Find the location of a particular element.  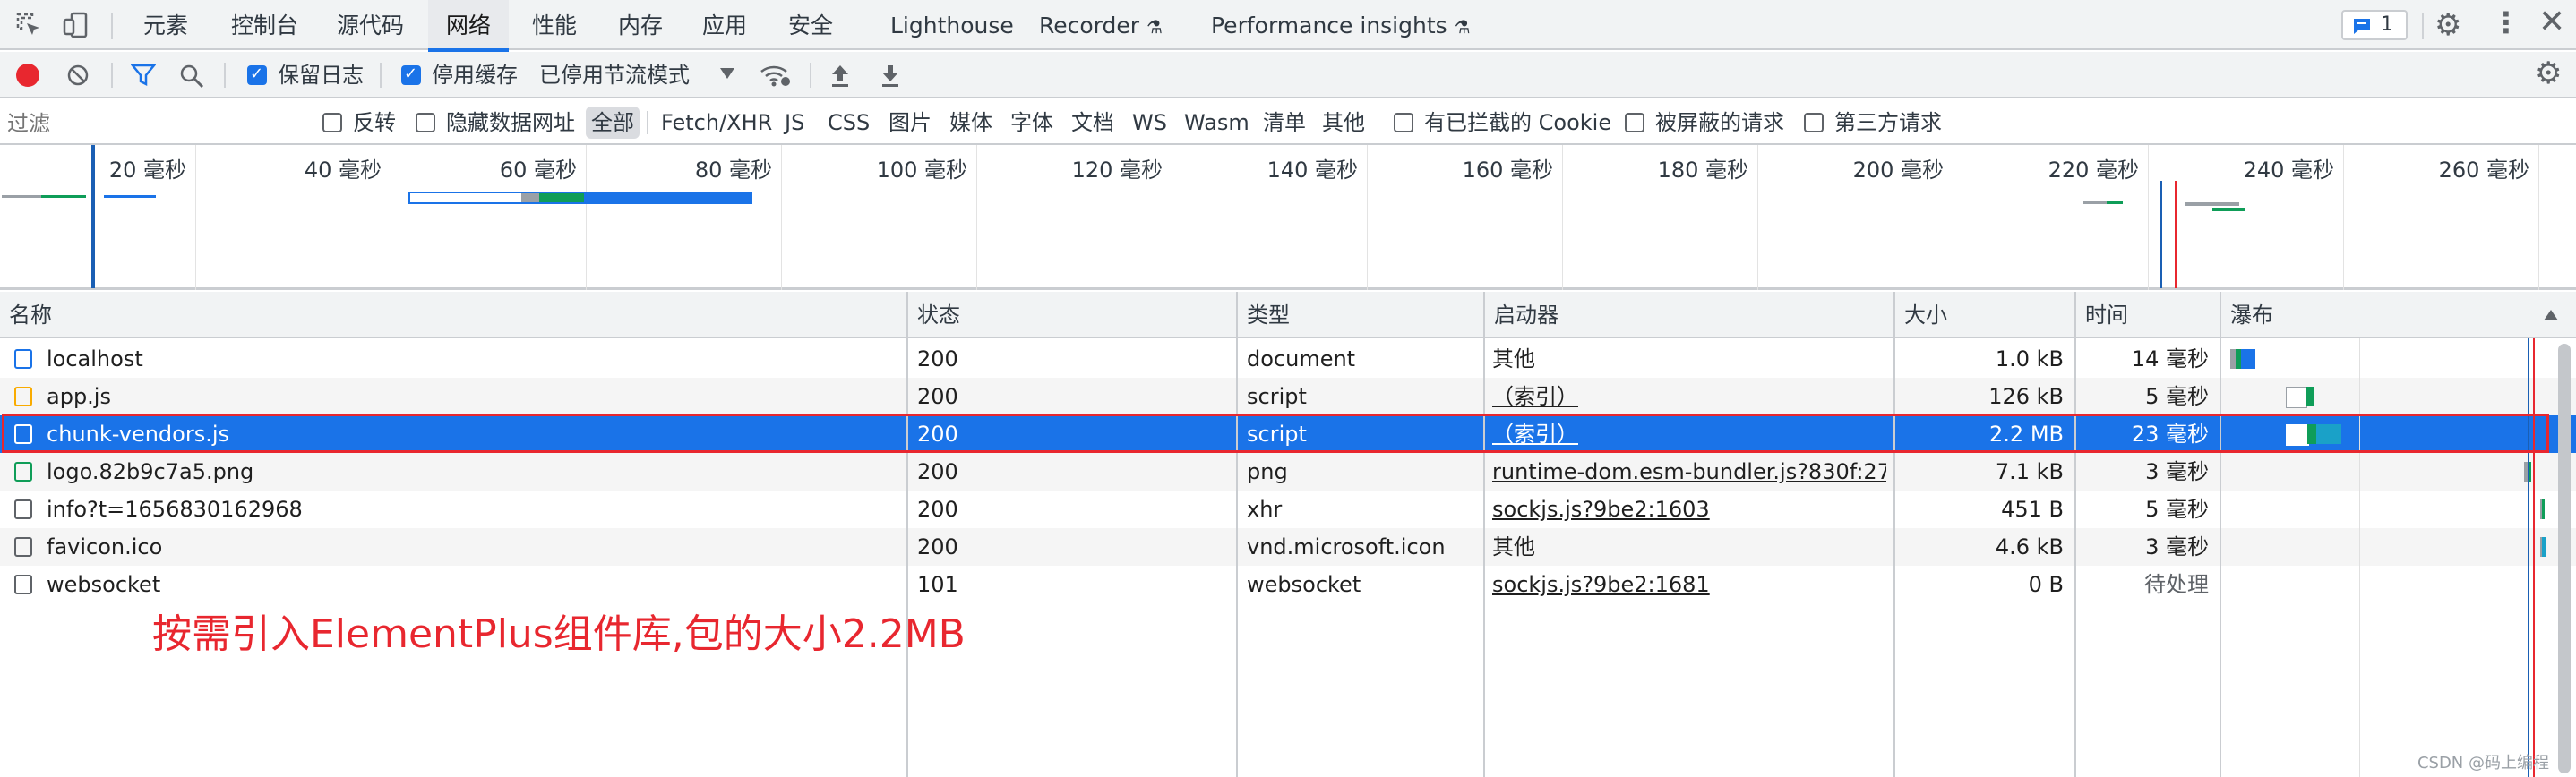

cell-size: 0 B is located at coordinates (2046, 584).